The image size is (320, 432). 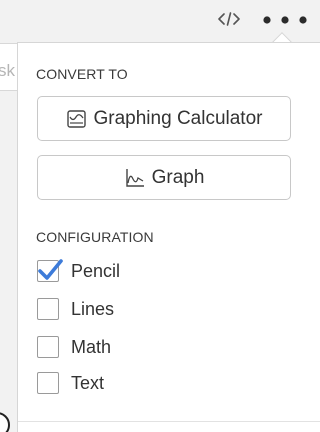 I want to click on convert-graph-button: Graph, so click(x=164, y=177).